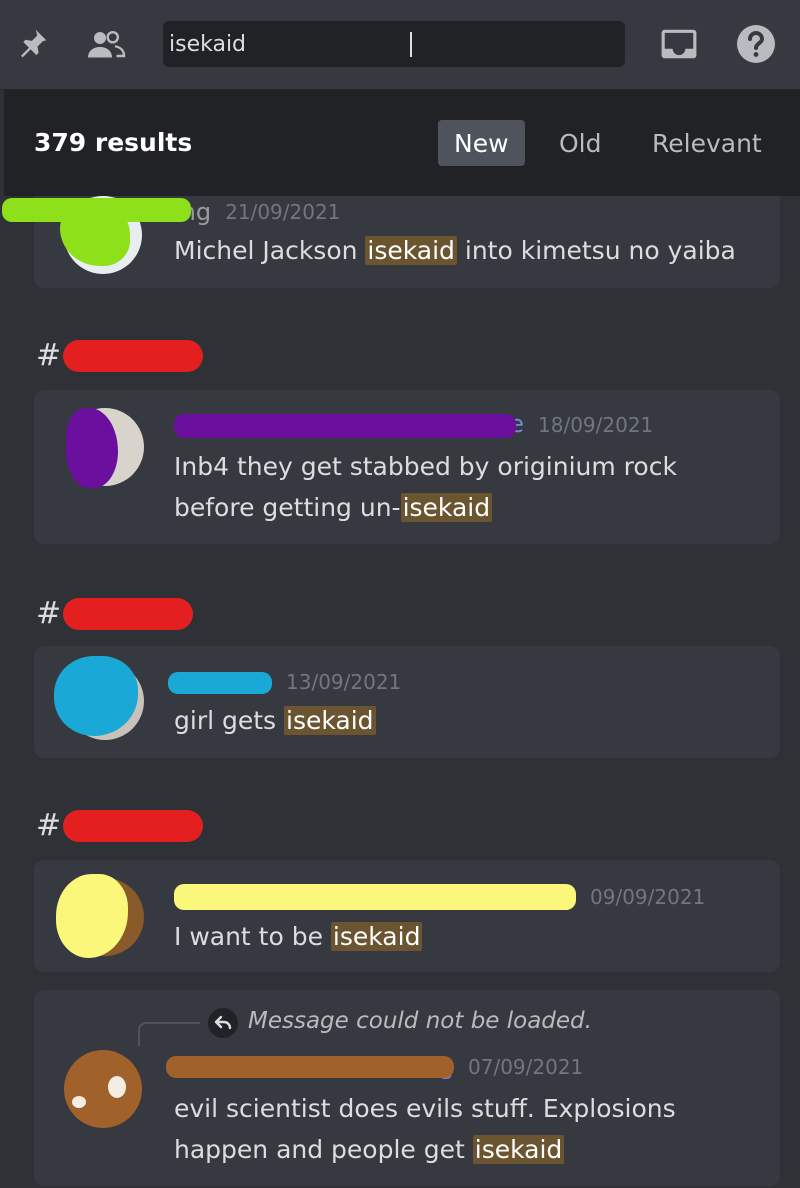 The width and height of the screenshot is (800, 1188). What do you see at coordinates (407, 702) in the screenshot?
I see `search-result-message: 13/09/2021 girl gets isekaid` at bounding box center [407, 702].